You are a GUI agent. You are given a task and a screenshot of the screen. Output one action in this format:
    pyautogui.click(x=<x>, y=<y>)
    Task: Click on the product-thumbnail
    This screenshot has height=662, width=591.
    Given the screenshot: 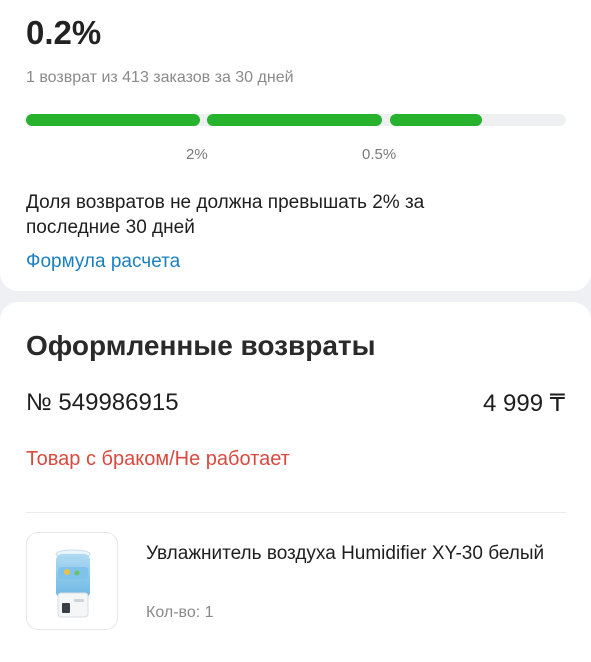 What is the action you would take?
    pyautogui.click(x=72, y=581)
    